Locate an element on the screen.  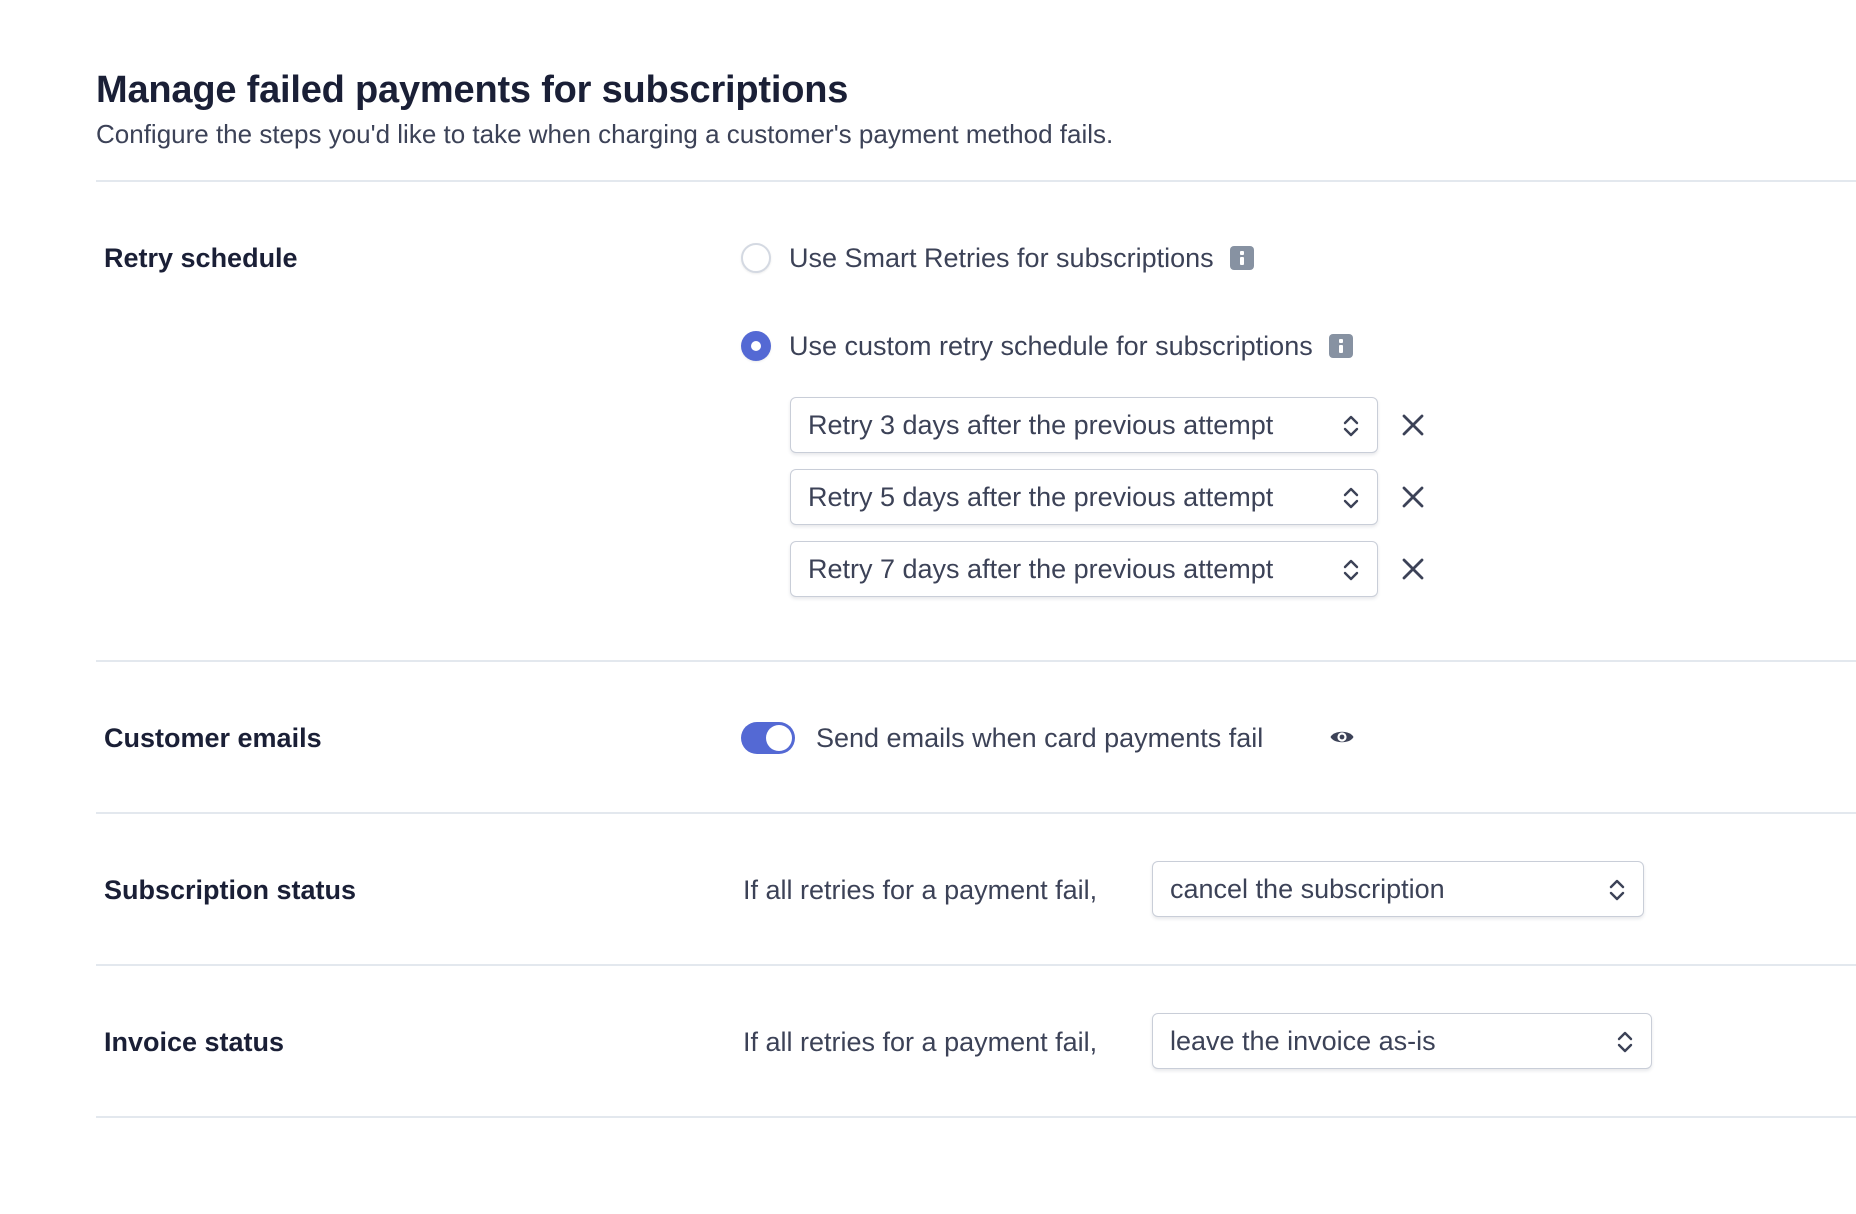
toggle-knob is located at coordinates (779, 738).